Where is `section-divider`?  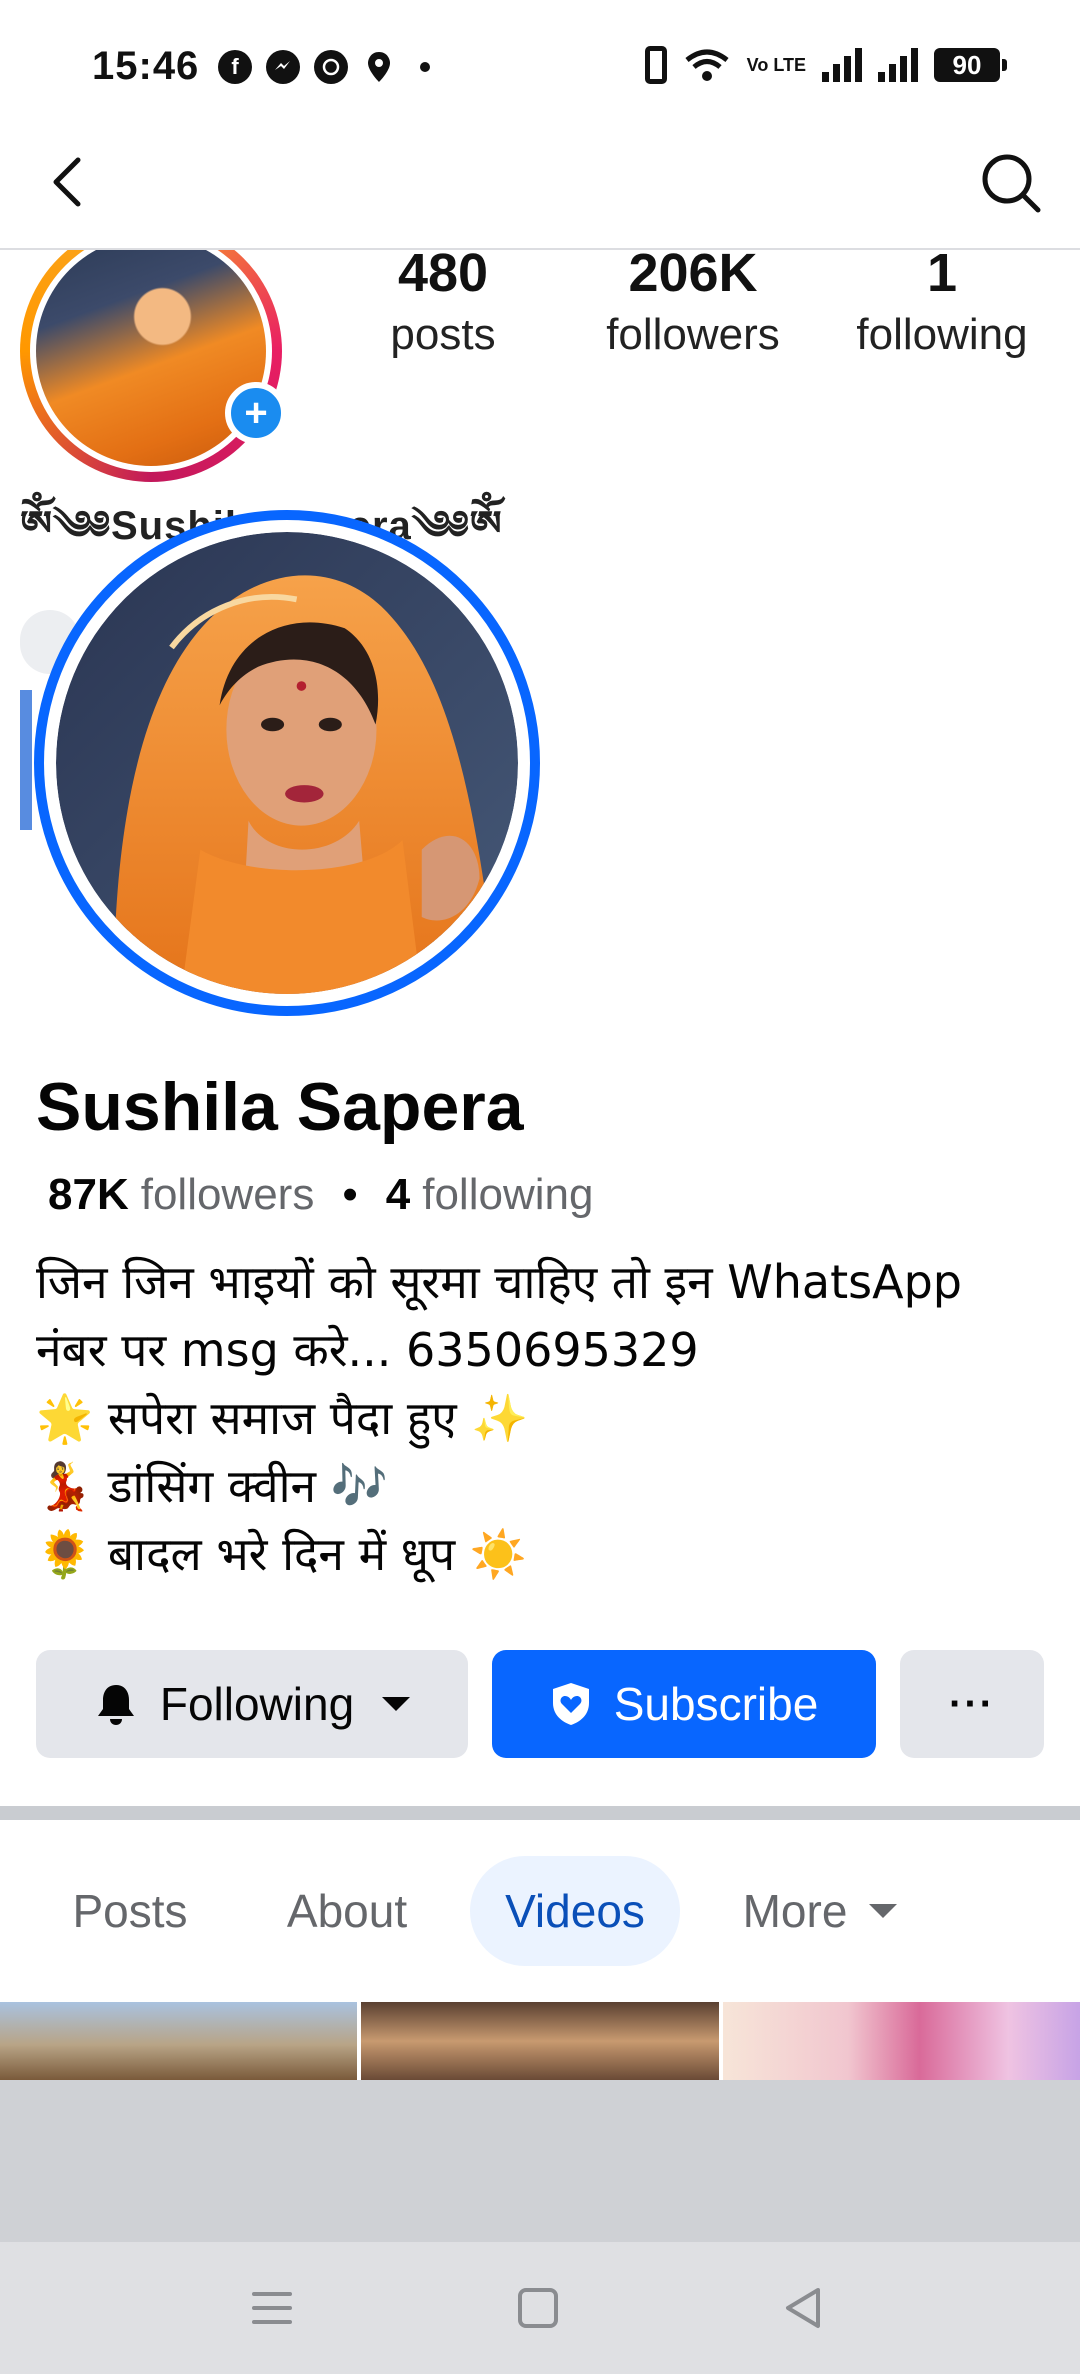
section-divider is located at coordinates (540, 1813).